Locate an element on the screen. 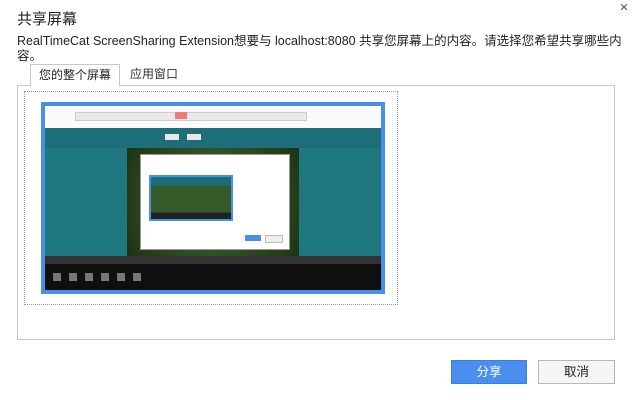  preview-nested-dialog is located at coordinates (215, 202).